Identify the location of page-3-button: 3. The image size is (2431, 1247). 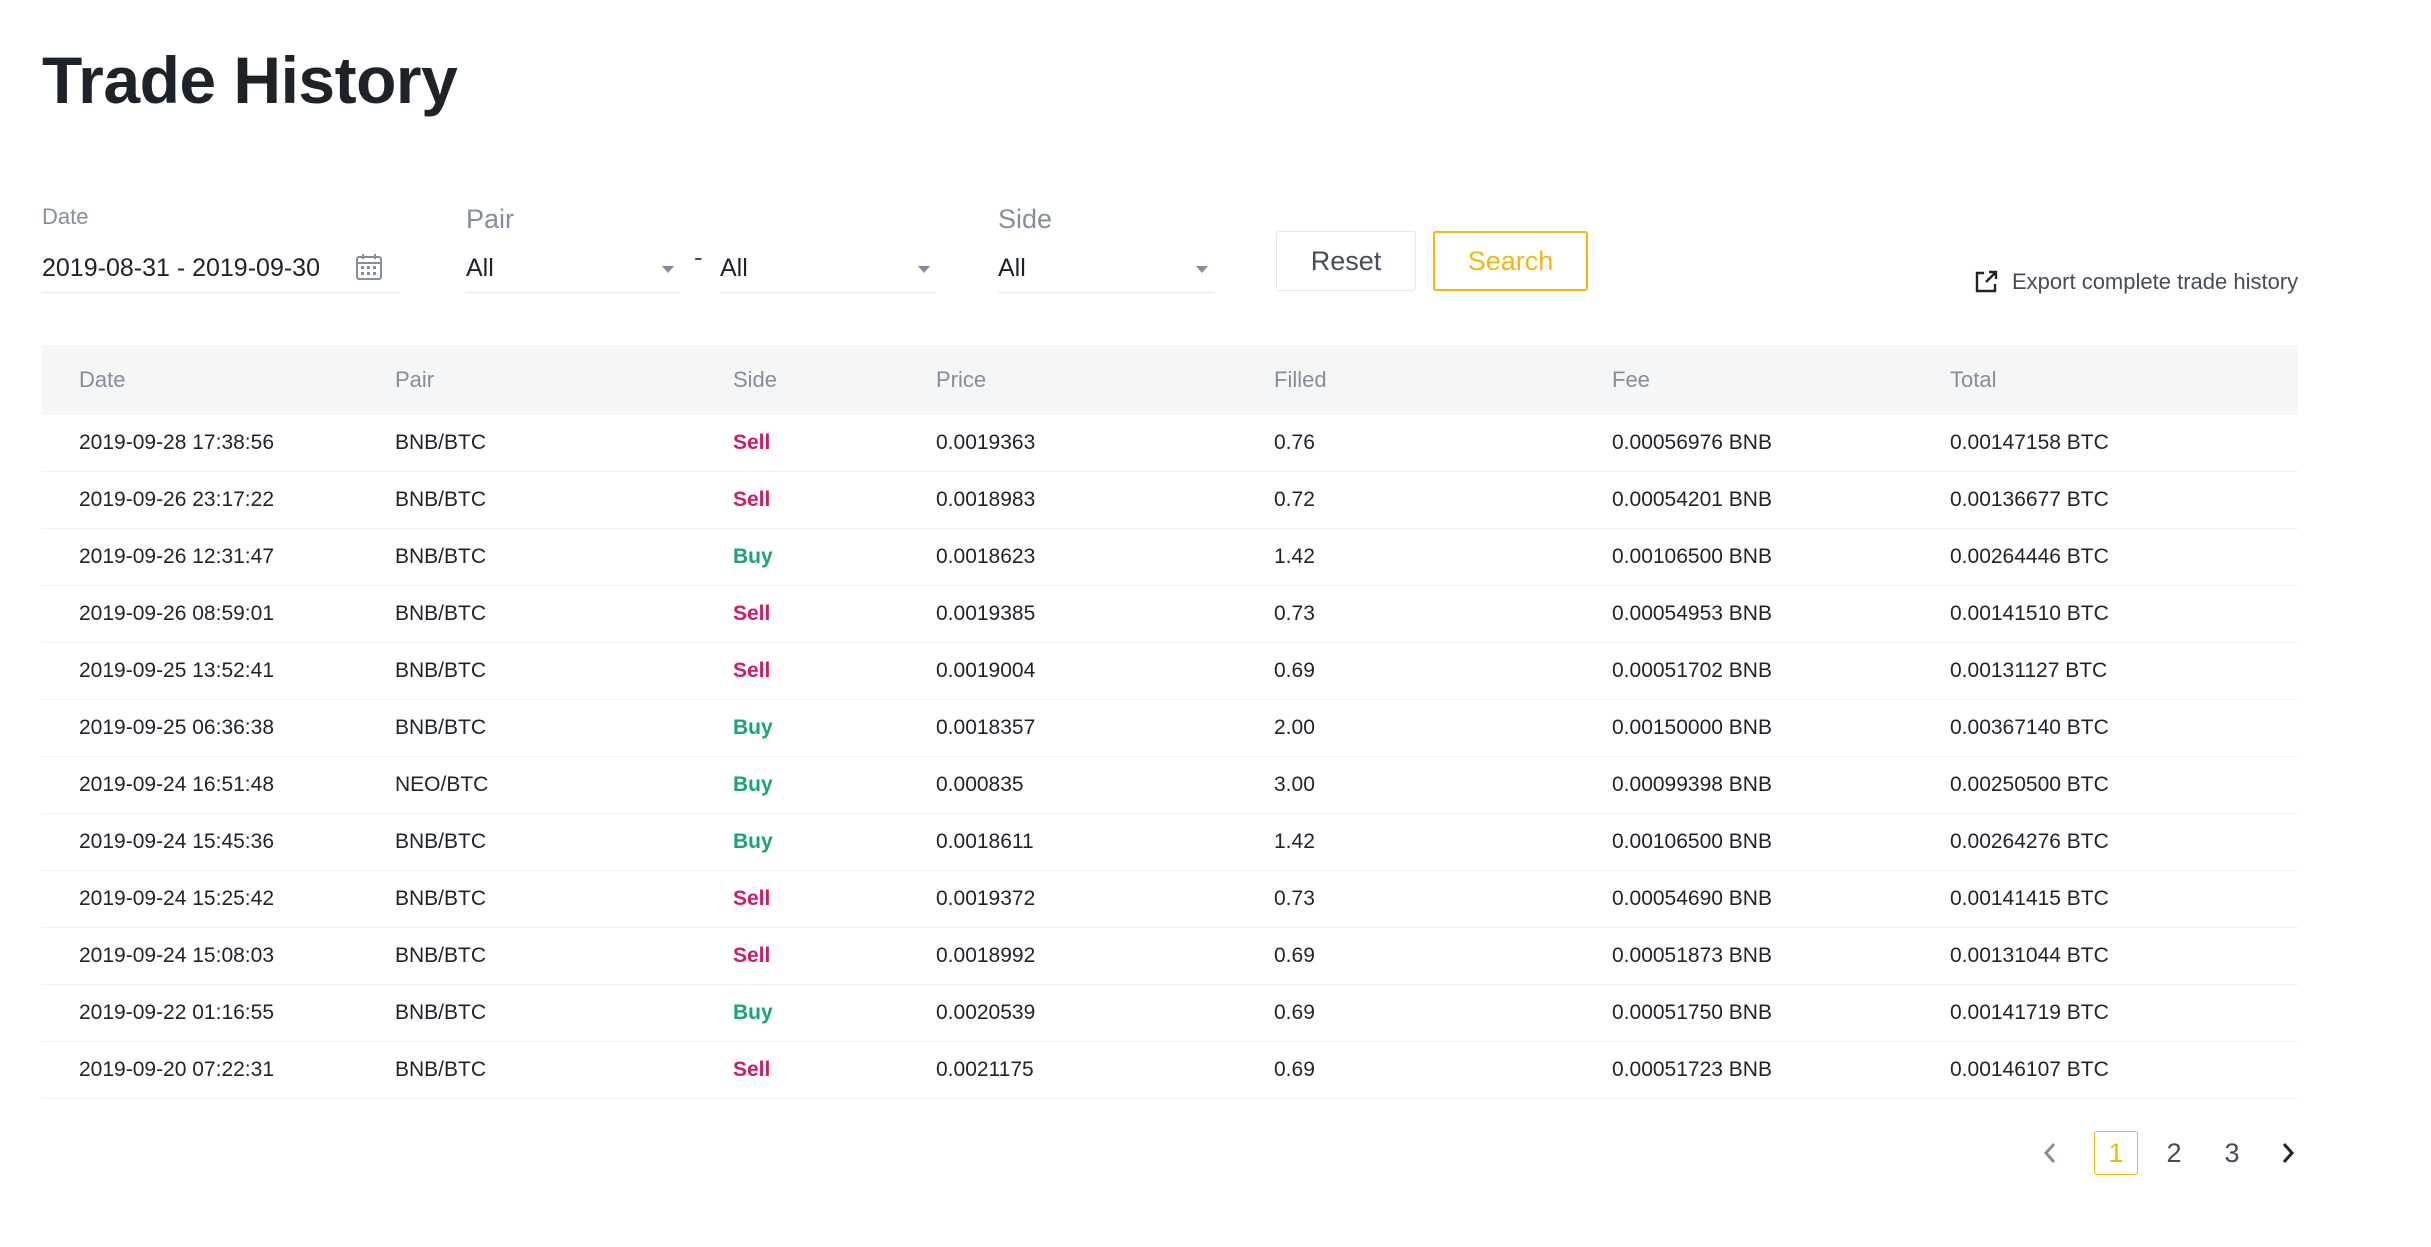
(2232, 1153).